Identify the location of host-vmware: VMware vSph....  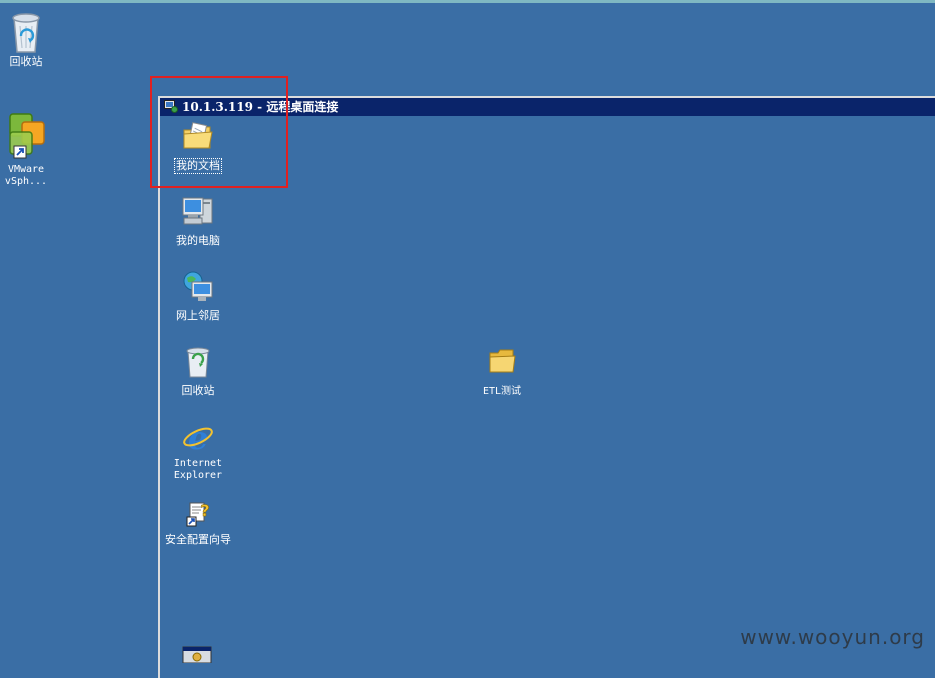
(29, 150).